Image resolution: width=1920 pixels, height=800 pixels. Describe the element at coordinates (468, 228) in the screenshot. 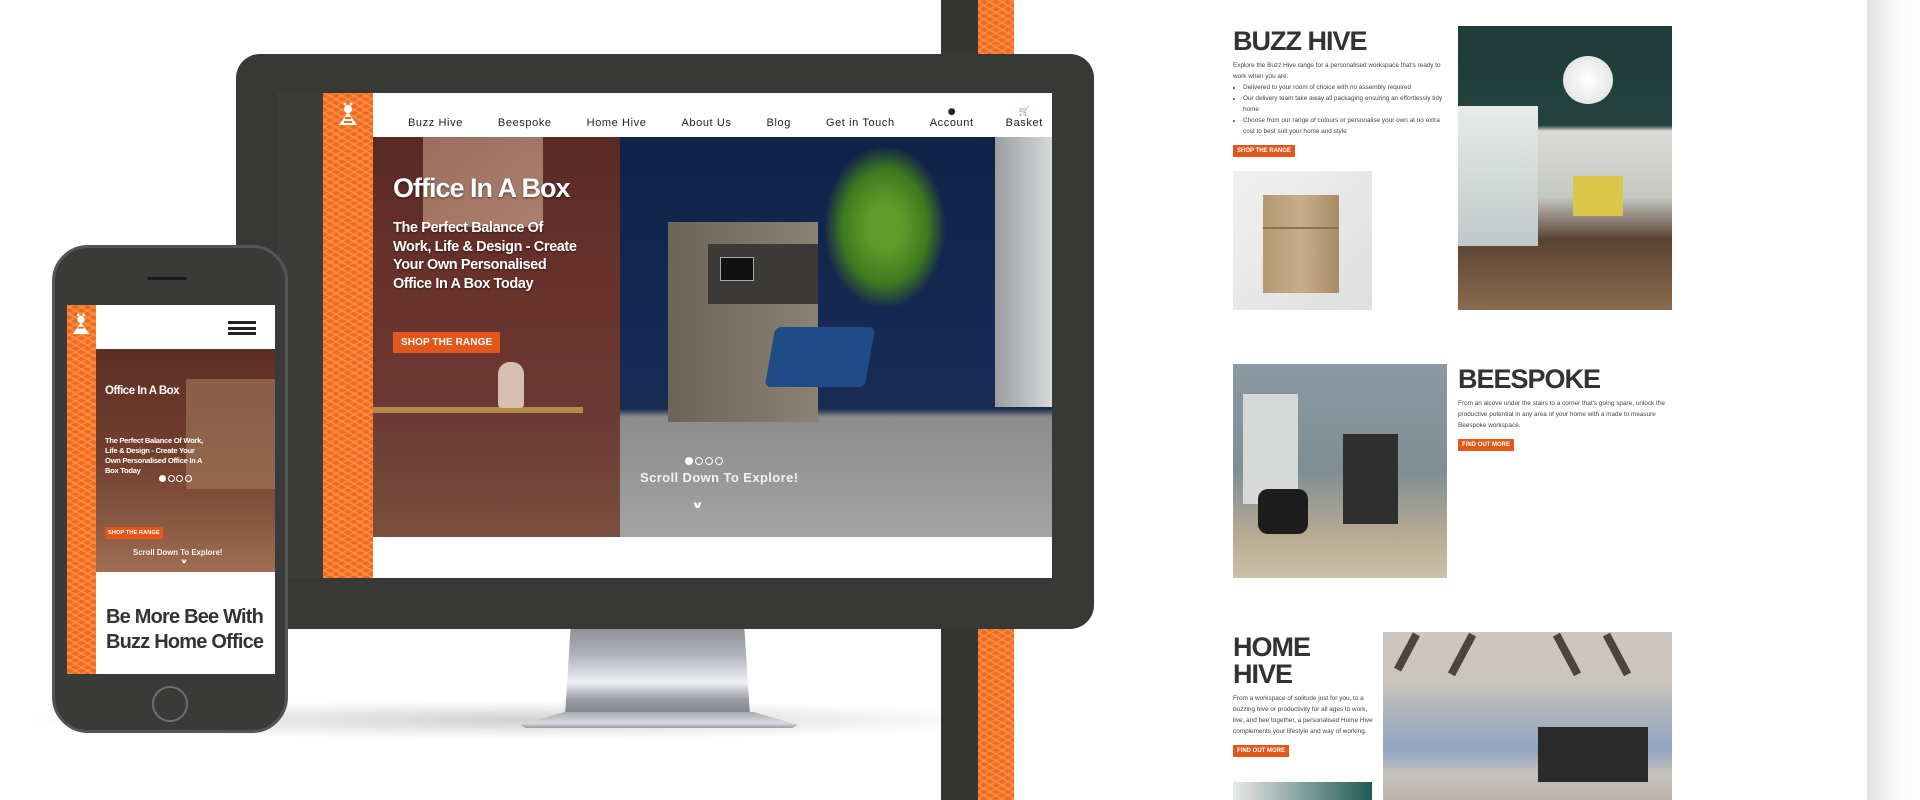

I see `hero-subtitle-line: The Perfect Balance Of` at that location.